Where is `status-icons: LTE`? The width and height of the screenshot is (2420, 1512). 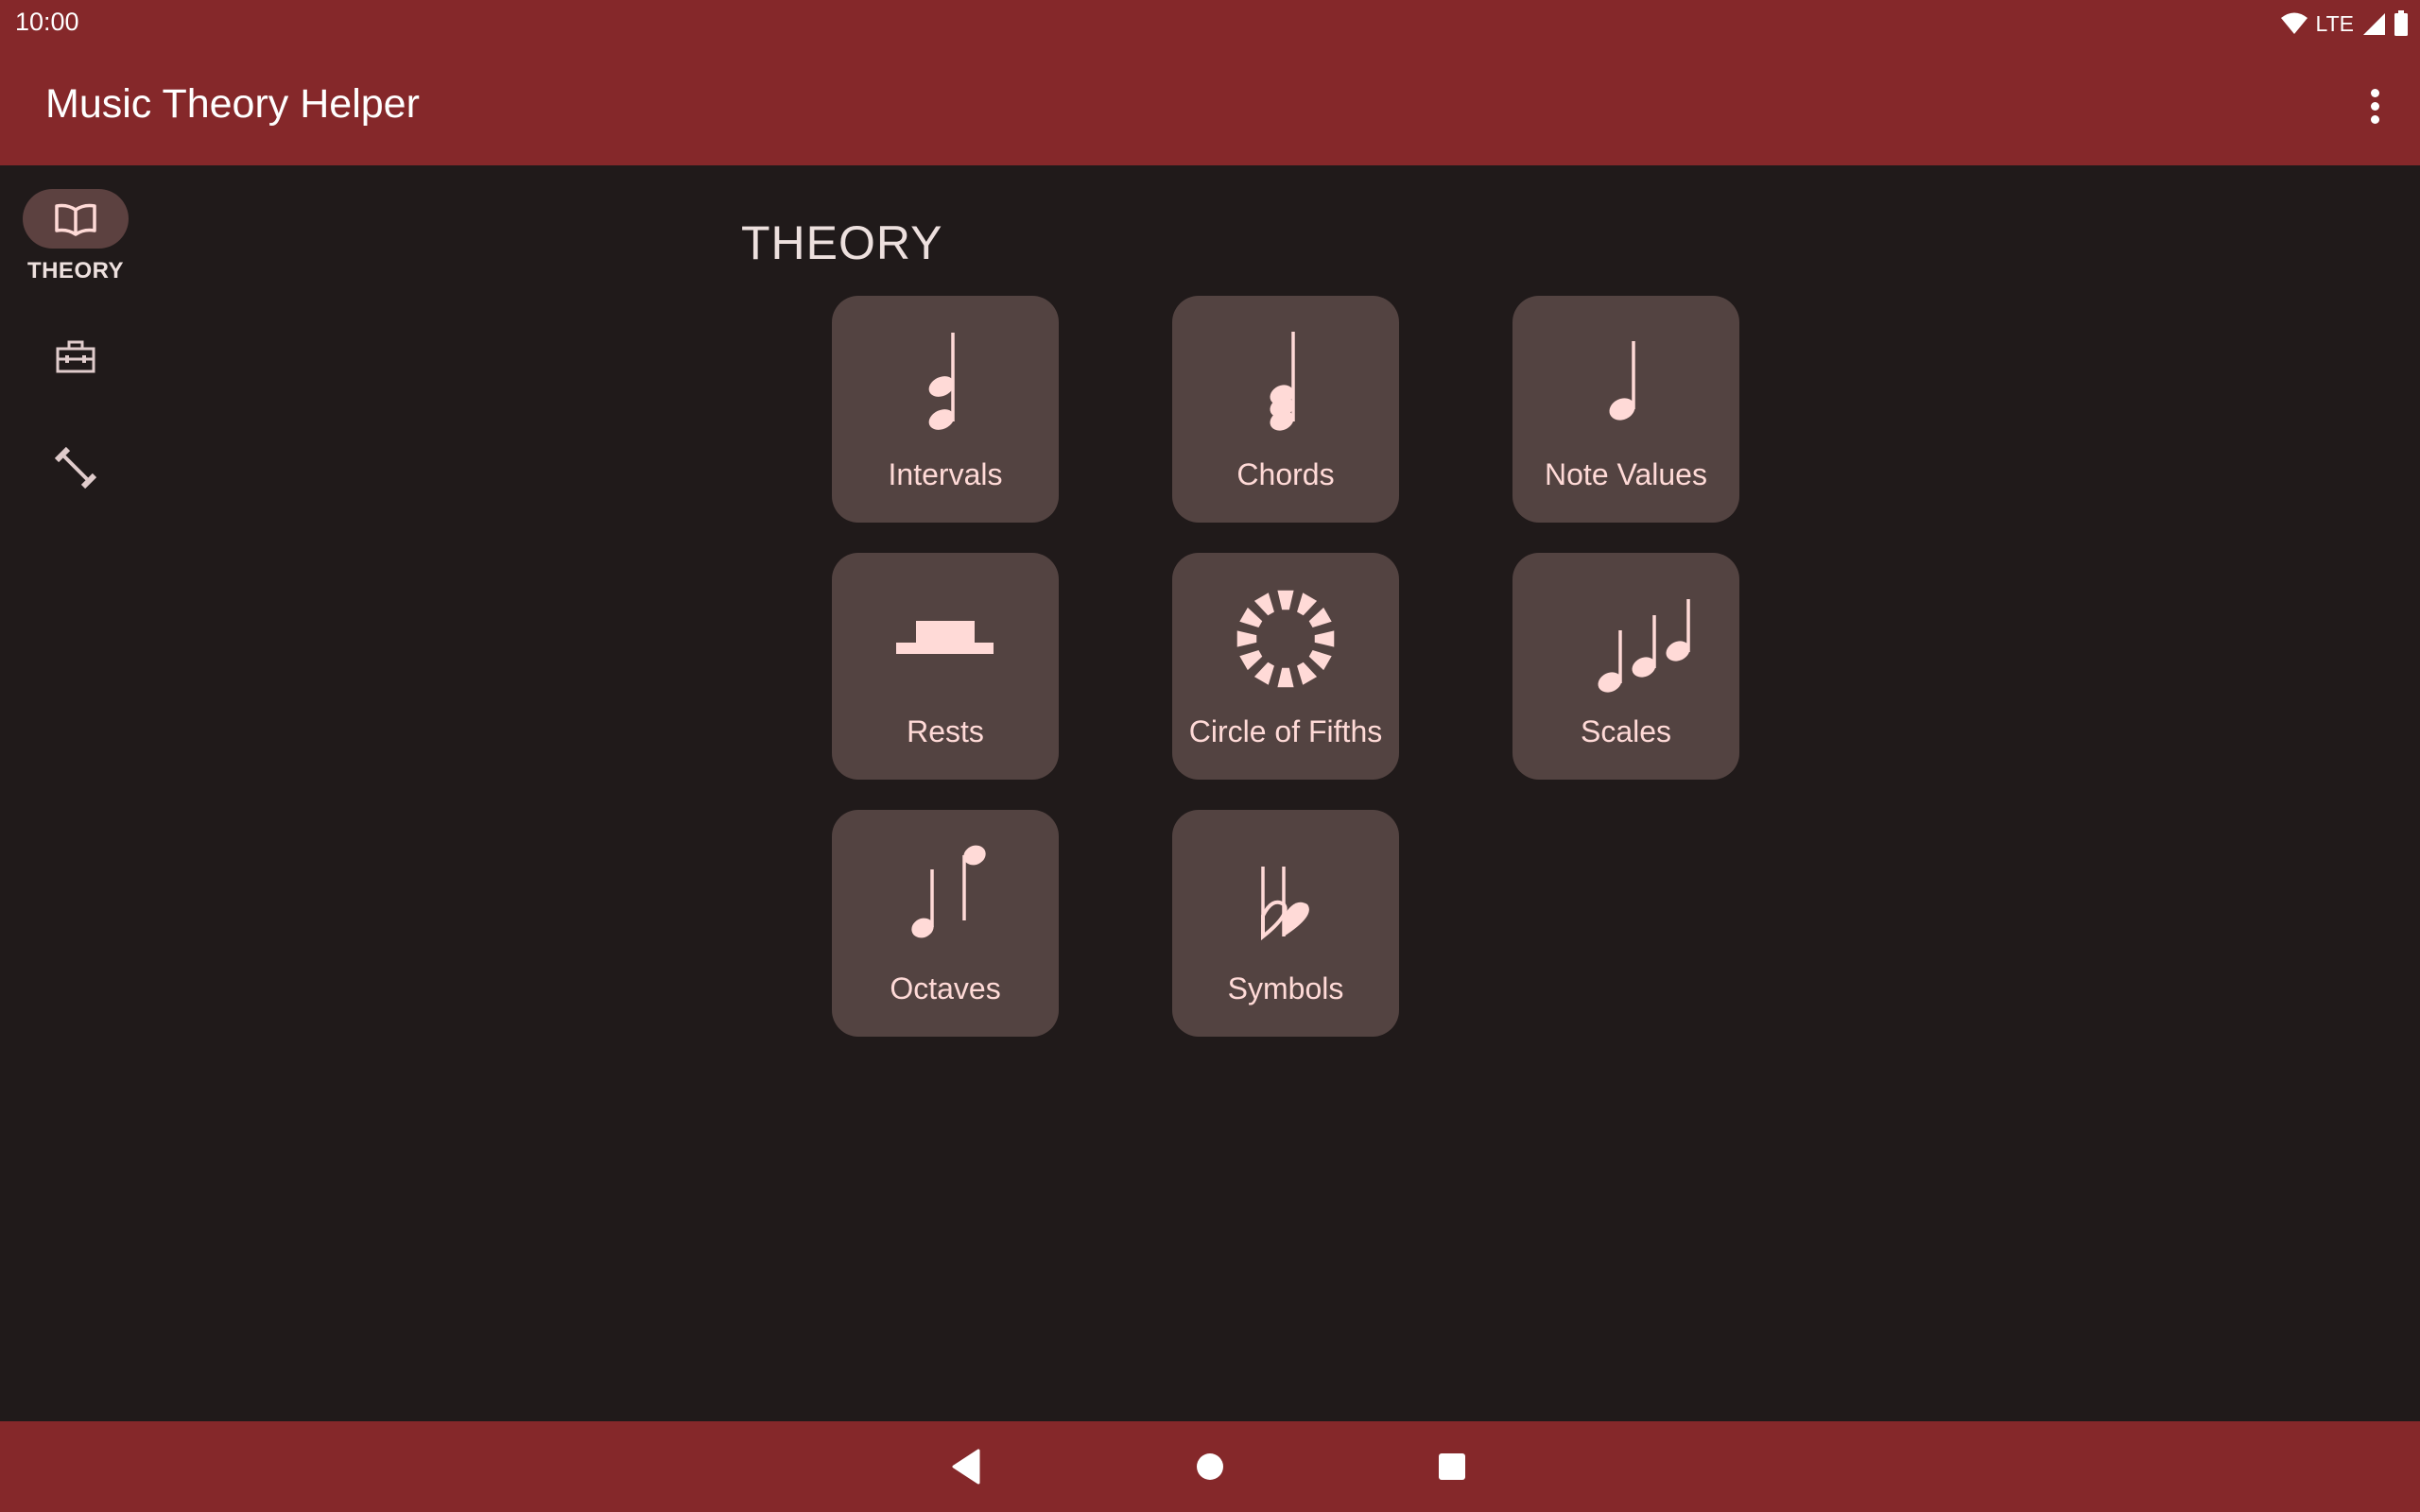
status-icons: LTE is located at coordinates (2345, 23).